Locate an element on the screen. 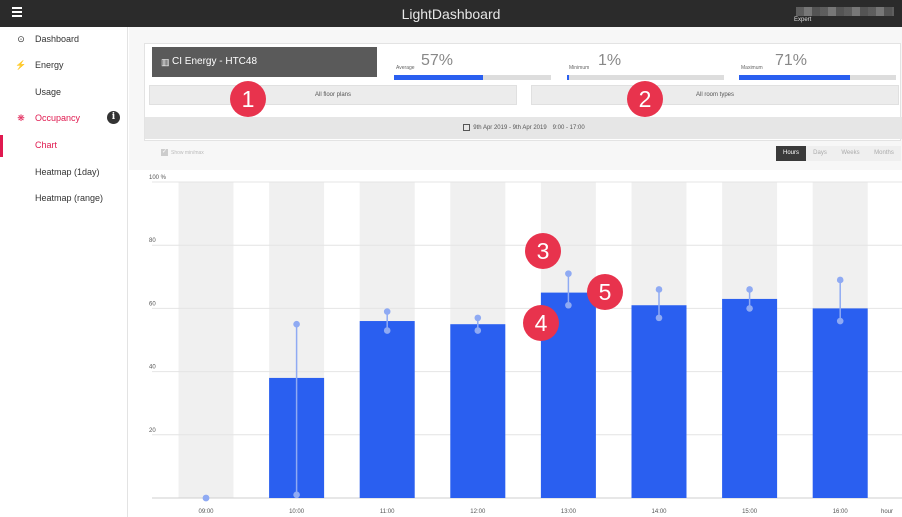  x-tick-label: 13:00 is located at coordinates (569, 512).